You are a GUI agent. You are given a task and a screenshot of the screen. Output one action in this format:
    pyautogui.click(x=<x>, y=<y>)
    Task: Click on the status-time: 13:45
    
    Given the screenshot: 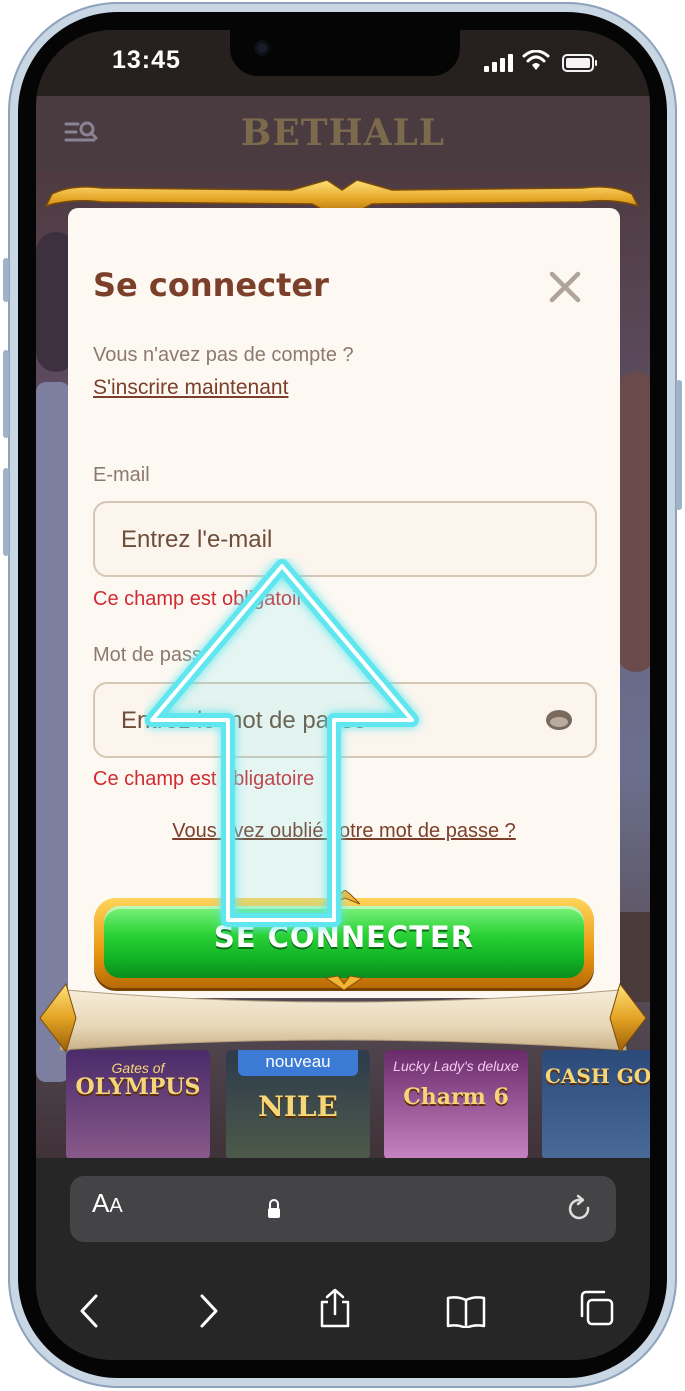 What is the action you would take?
    pyautogui.click(x=146, y=60)
    